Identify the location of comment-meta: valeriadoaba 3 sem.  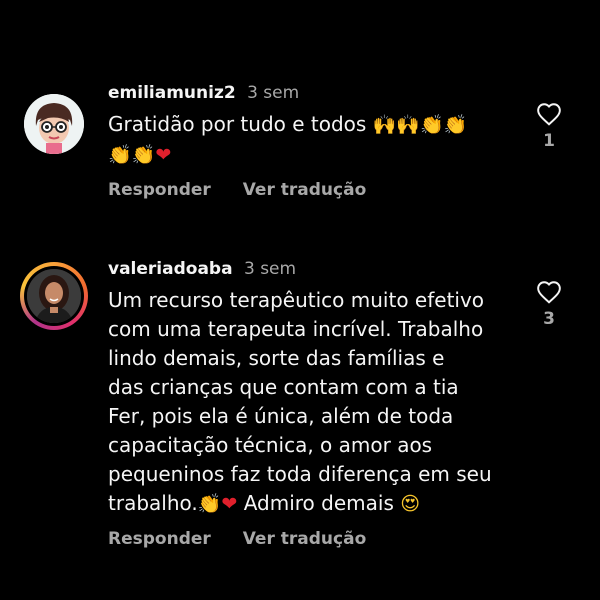
(314, 269).